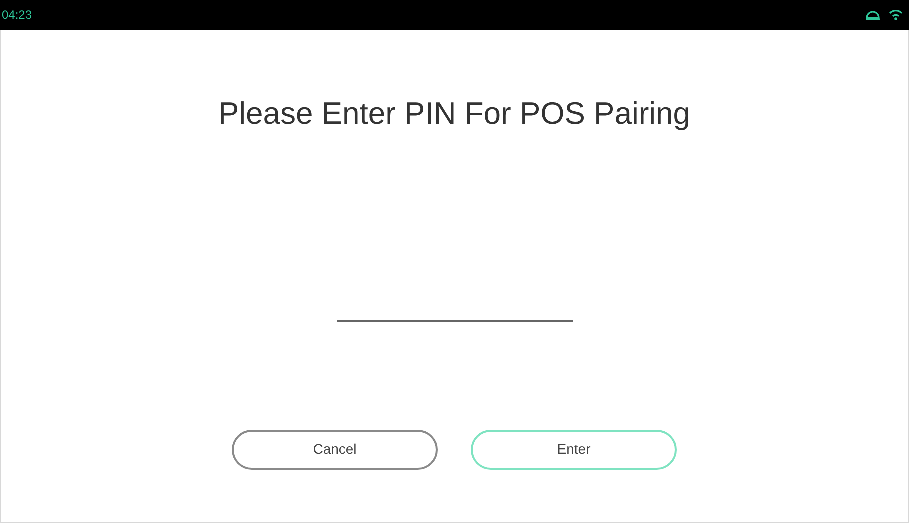  Describe the element at coordinates (17, 15) in the screenshot. I see `status-time: 04:23` at that location.